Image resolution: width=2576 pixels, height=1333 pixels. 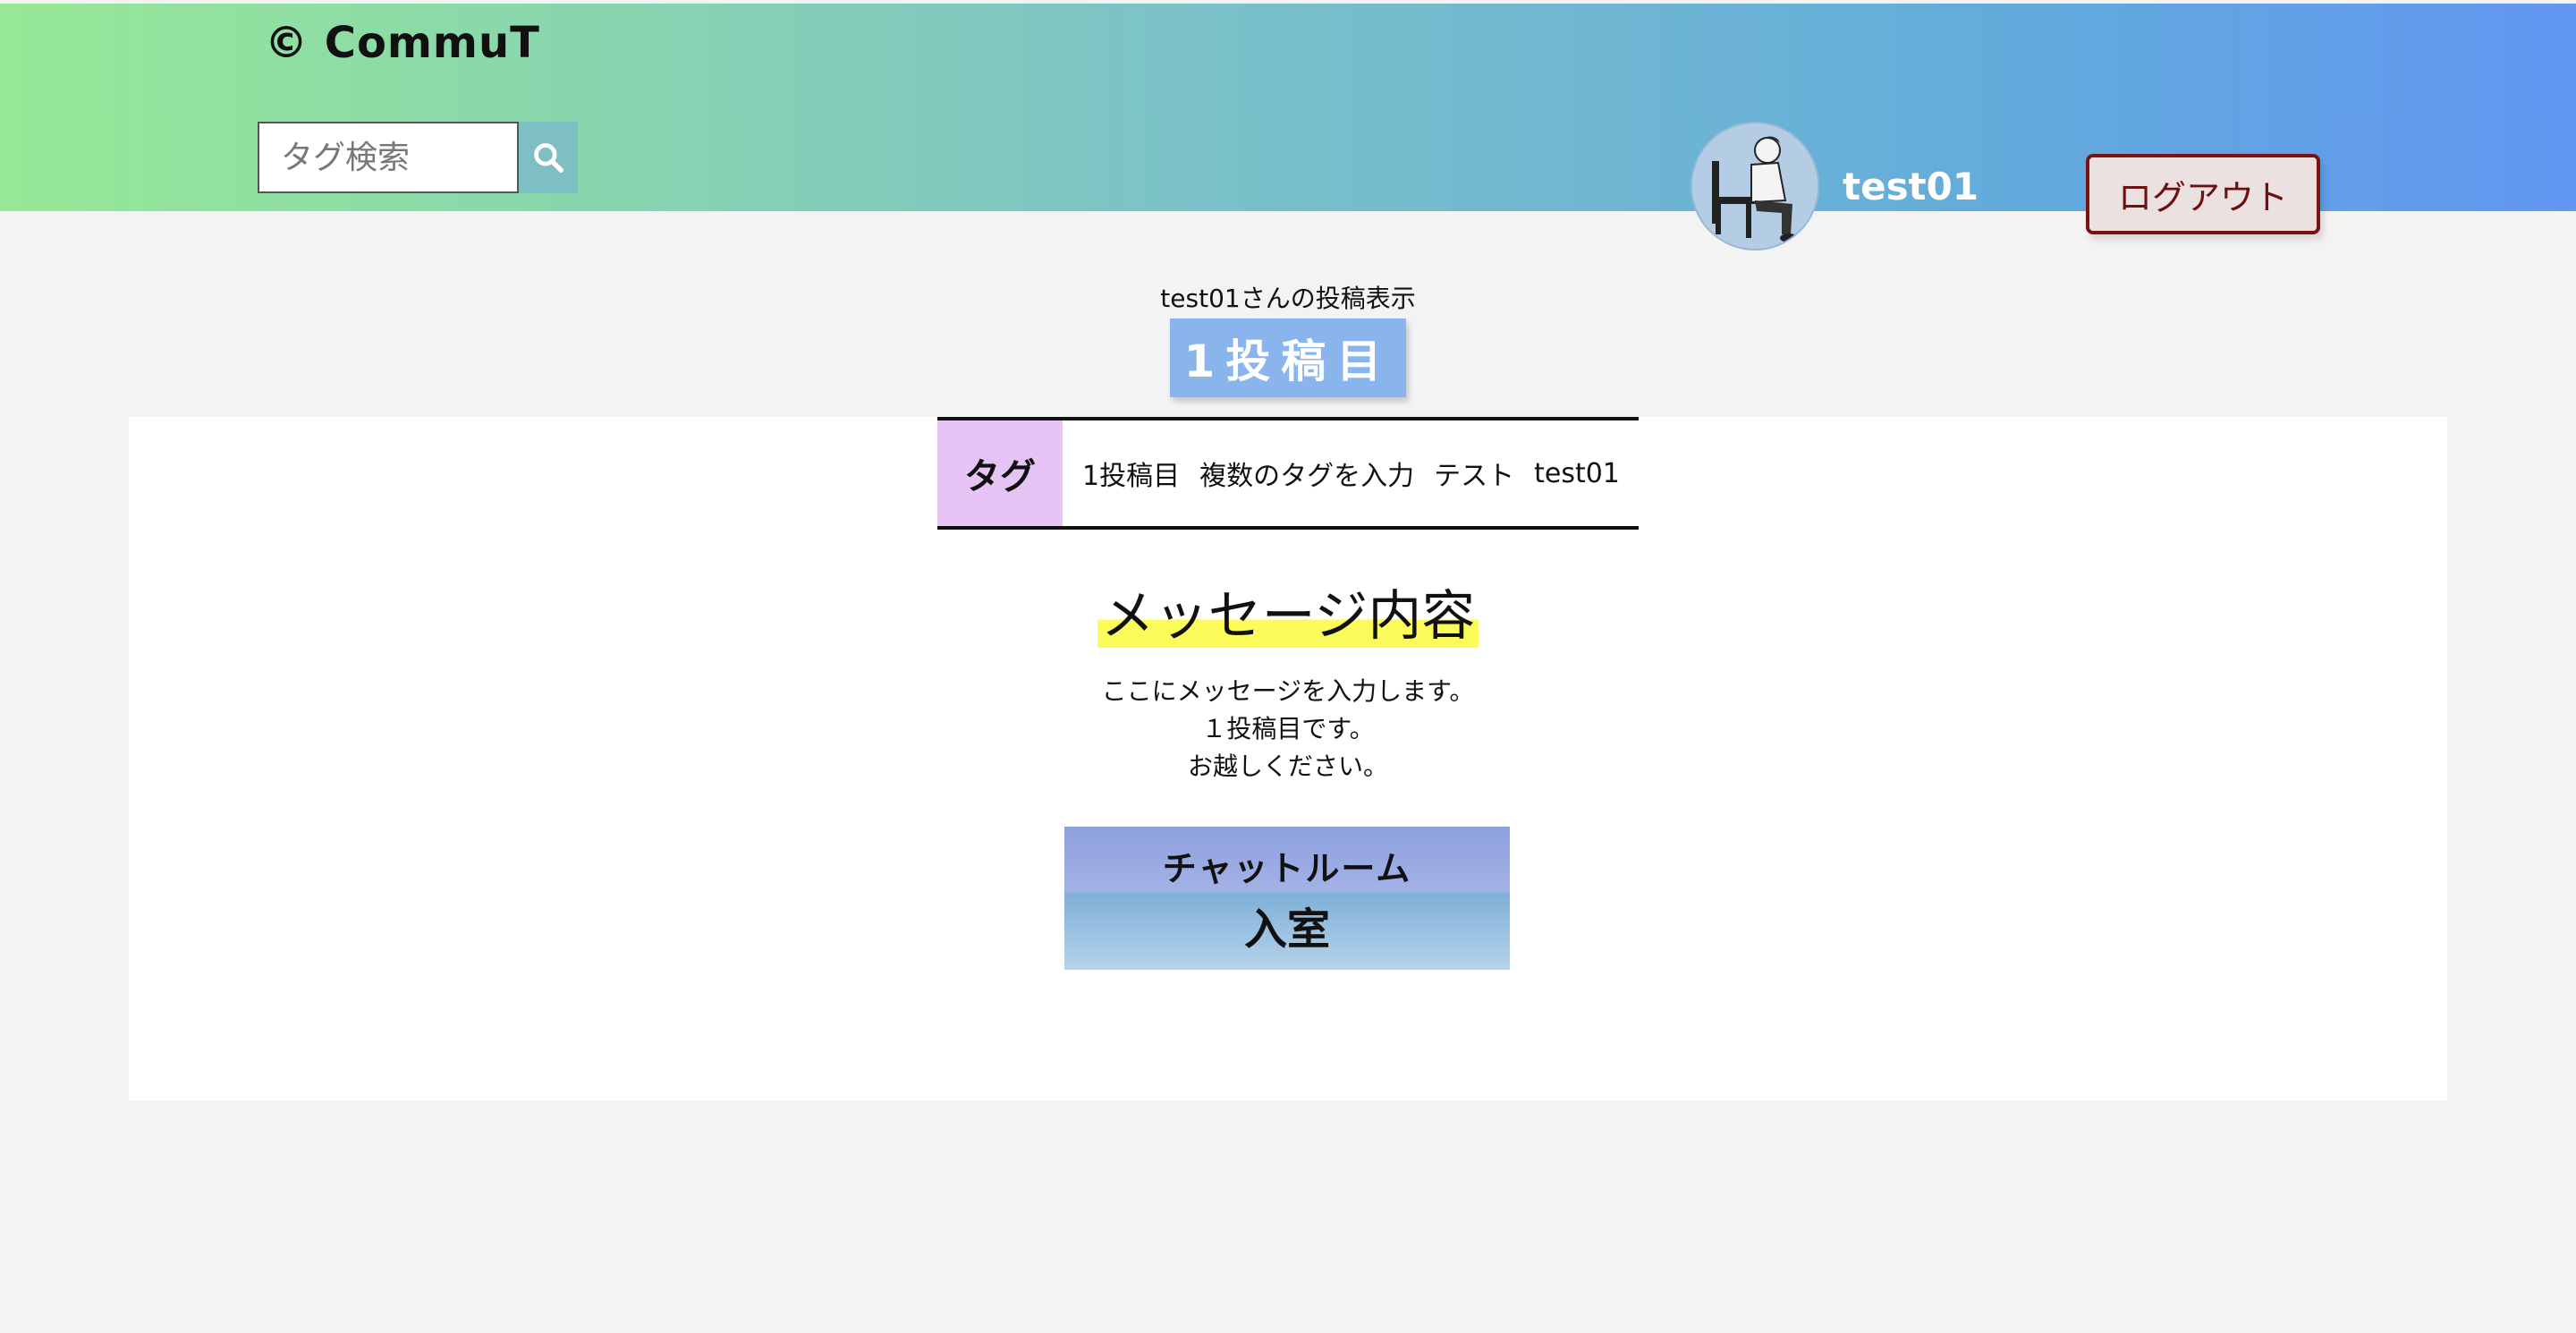 I want to click on search-icon, so click(x=549, y=158).